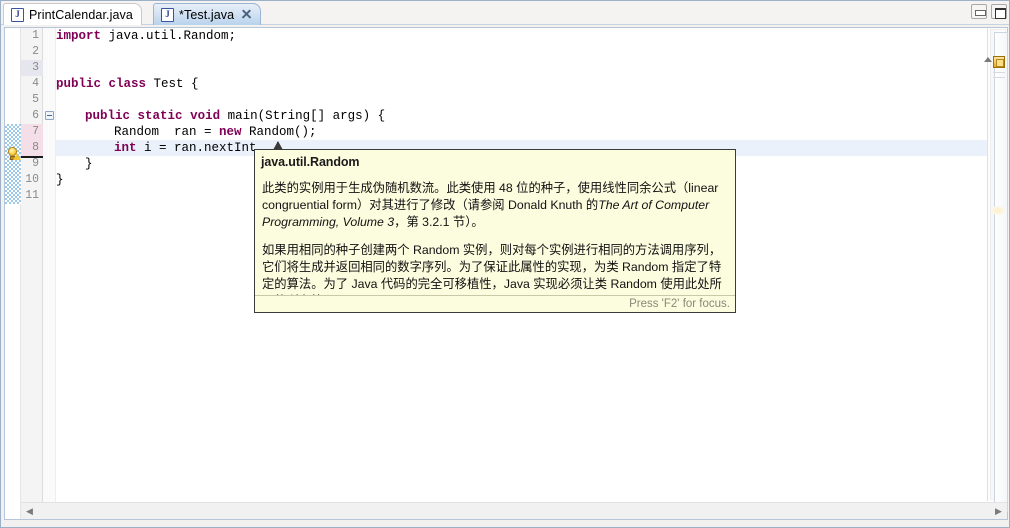  What do you see at coordinates (169, 36) in the screenshot?
I see `plain-token: java.util.Random;` at bounding box center [169, 36].